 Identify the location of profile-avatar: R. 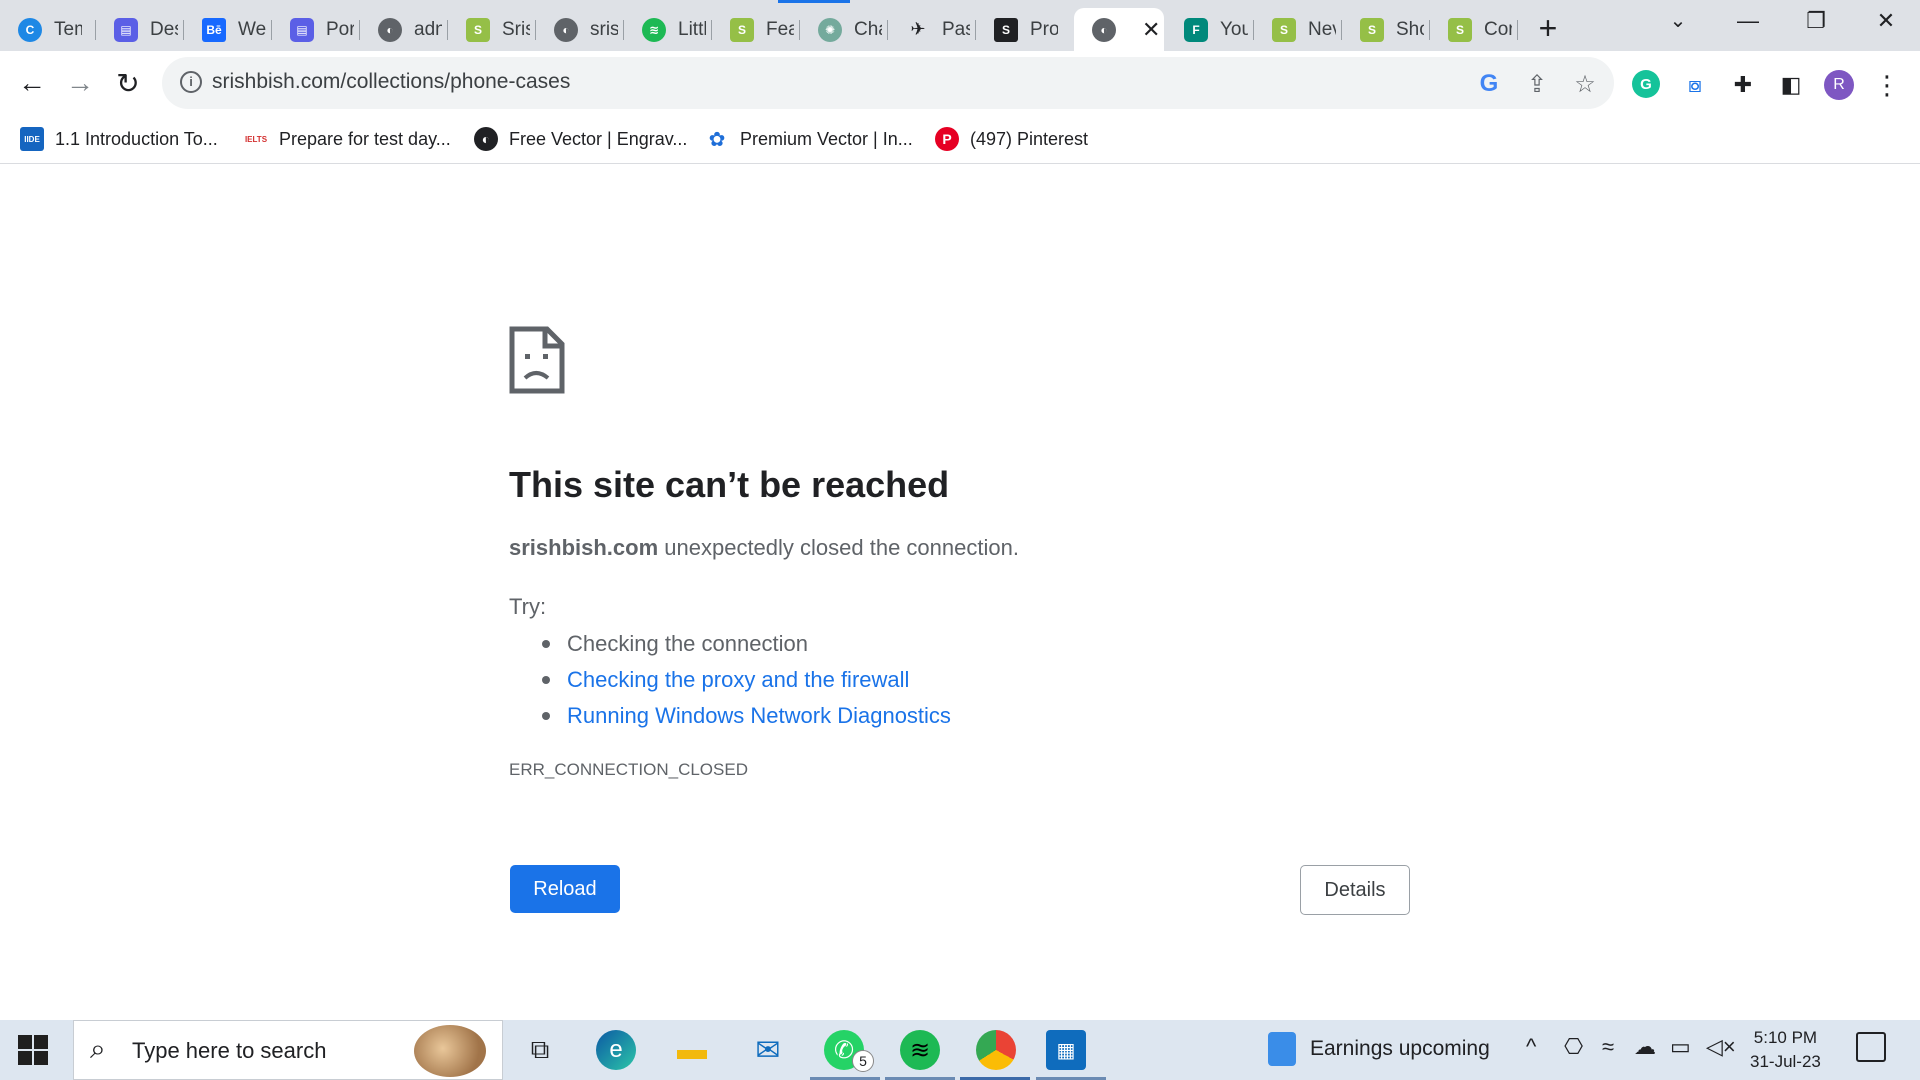
(1839, 85).